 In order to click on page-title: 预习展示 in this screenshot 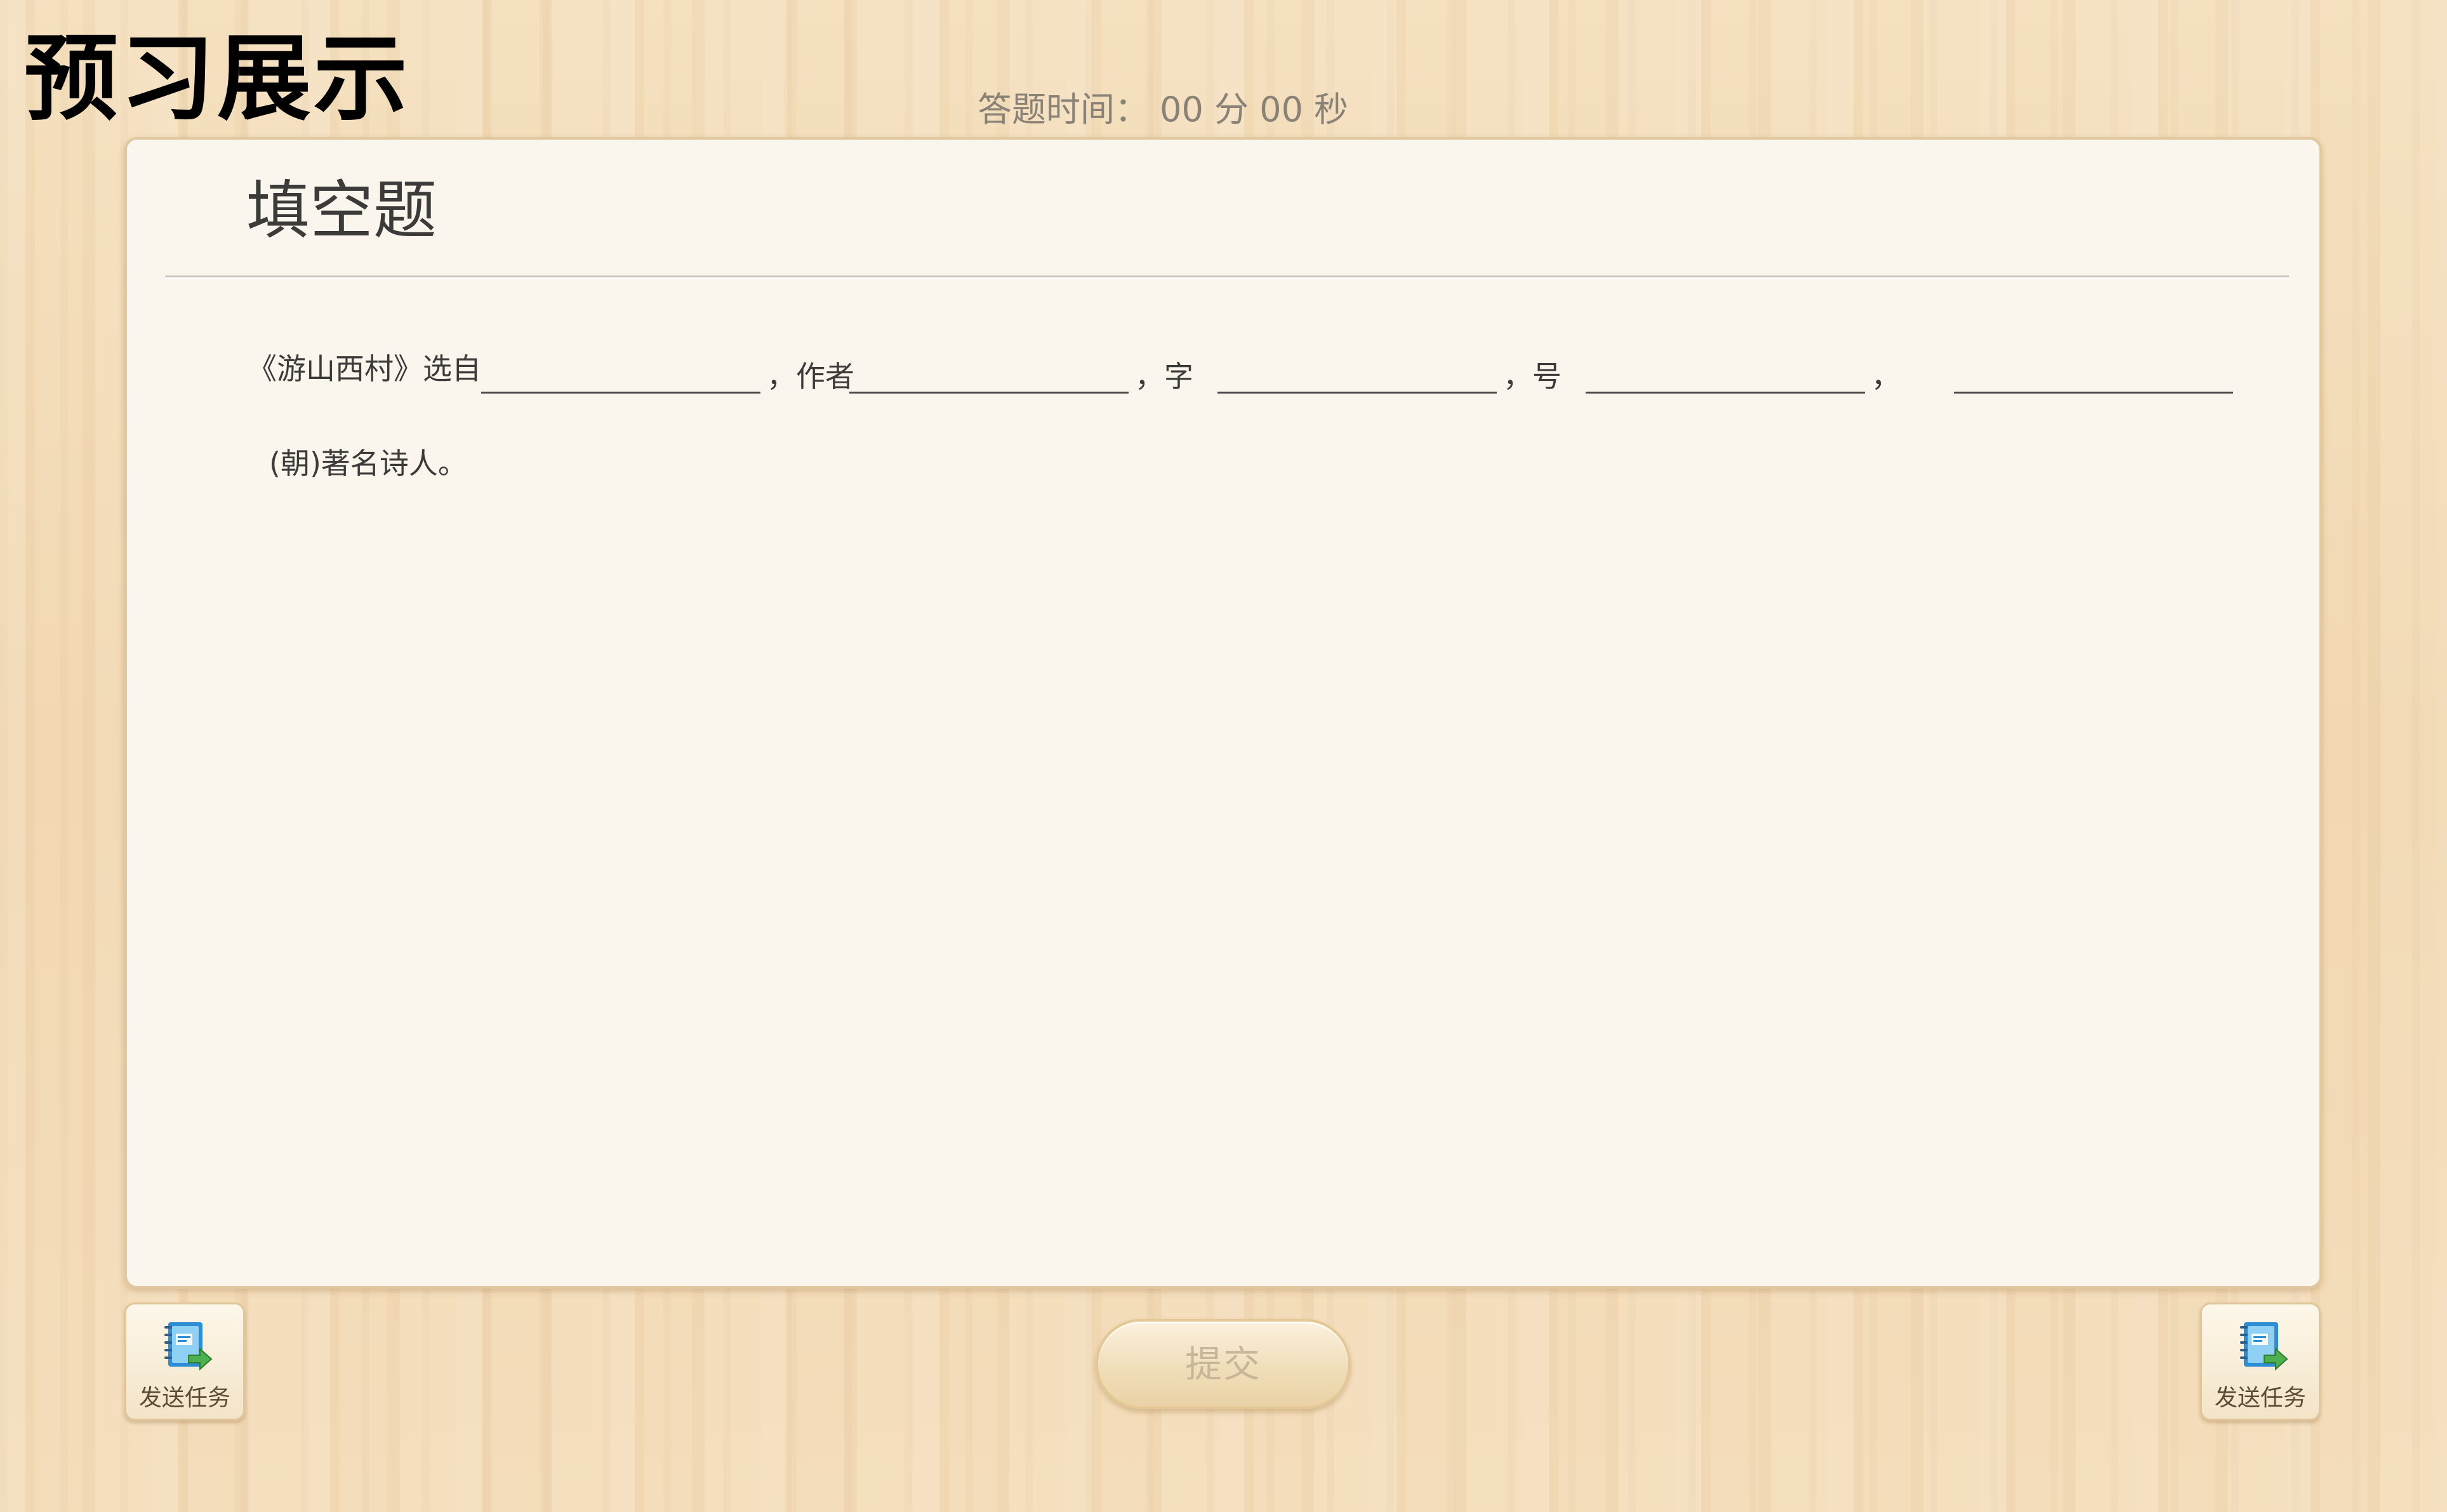, I will do `click(217, 78)`.